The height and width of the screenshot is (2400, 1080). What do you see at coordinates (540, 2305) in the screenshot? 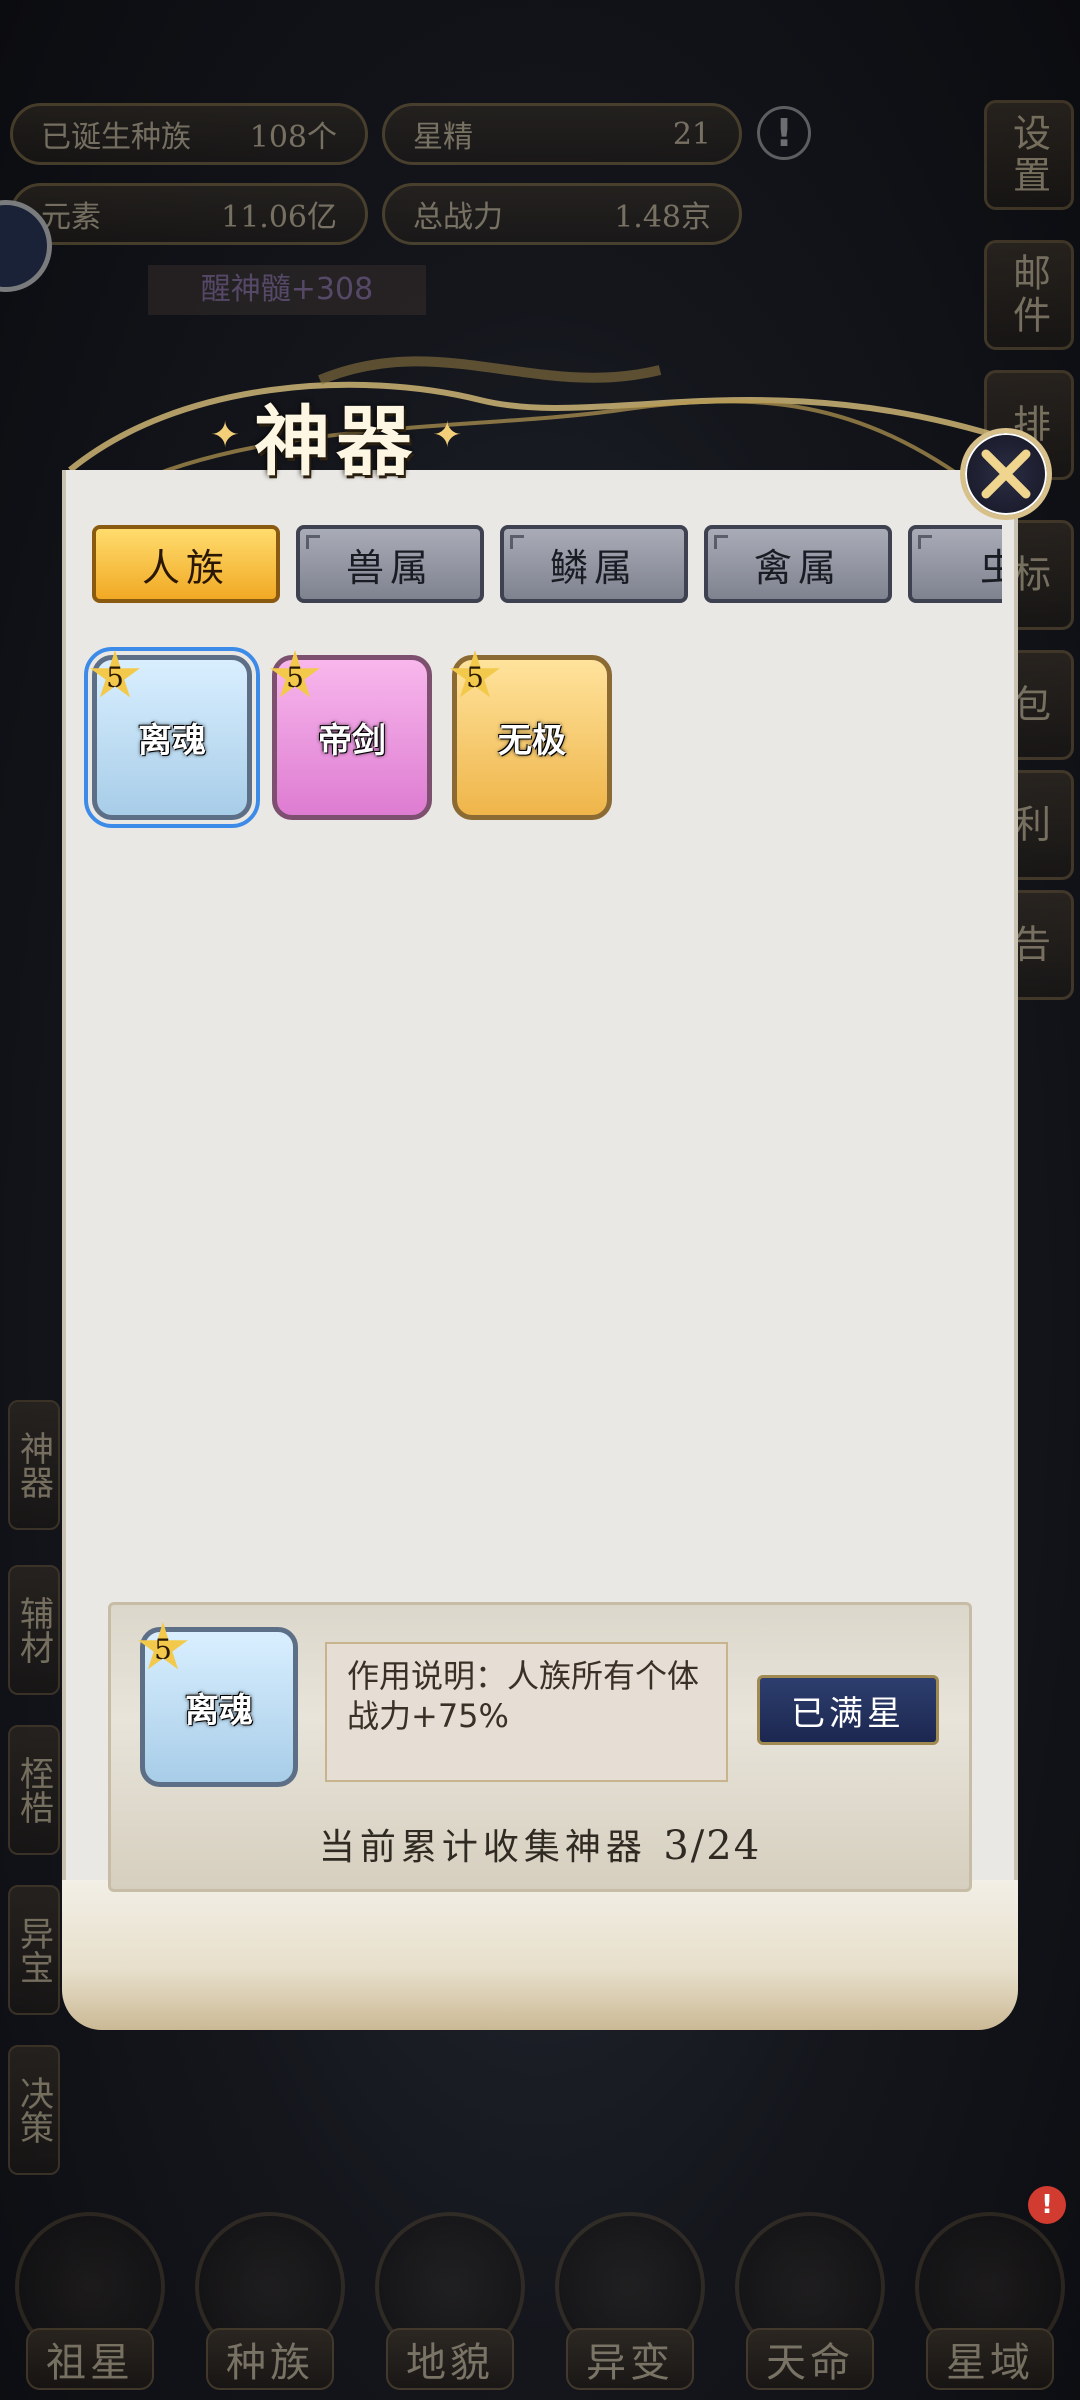
I see `bottom-nav: 祖星 种族 地貌 异变 天命 星域` at bounding box center [540, 2305].